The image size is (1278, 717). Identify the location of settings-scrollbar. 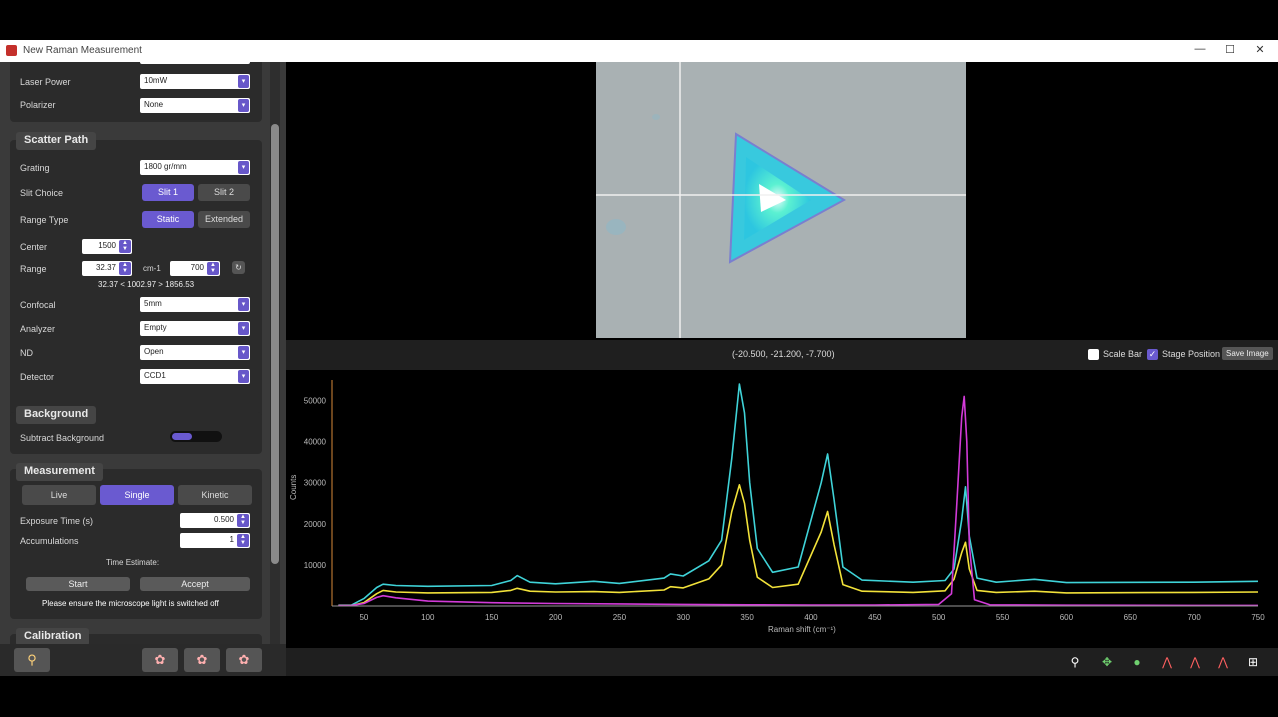
(275, 369).